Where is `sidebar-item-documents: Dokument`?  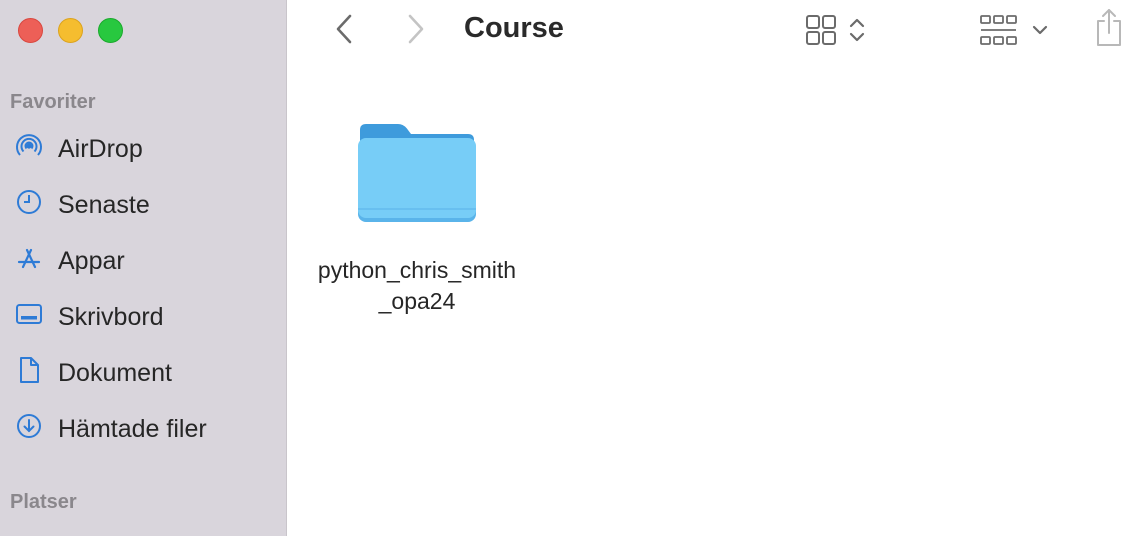 sidebar-item-documents: Dokument is located at coordinates (93, 373).